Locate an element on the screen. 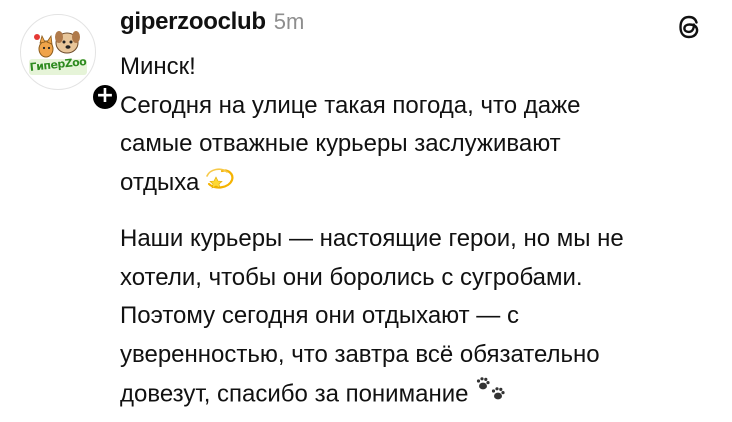 This screenshot has height=422, width=732. text-line: отдыха is located at coordinates (160, 182).